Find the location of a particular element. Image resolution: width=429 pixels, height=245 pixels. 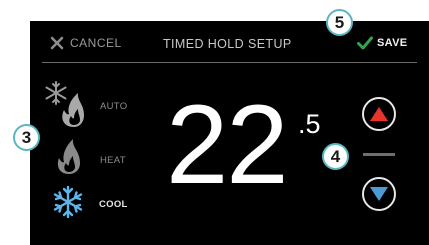

checkmark-icon is located at coordinates (365, 43).